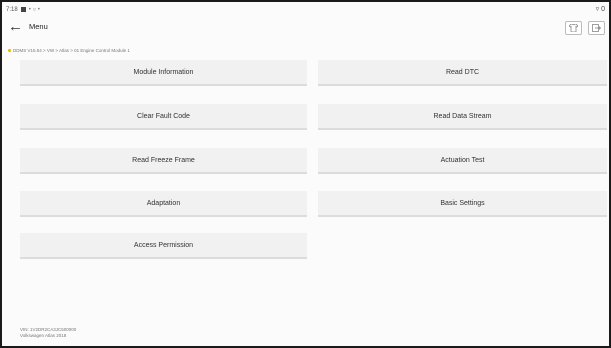  What do you see at coordinates (34, 9) in the screenshot?
I see `status-icons: • ○ •` at bounding box center [34, 9].